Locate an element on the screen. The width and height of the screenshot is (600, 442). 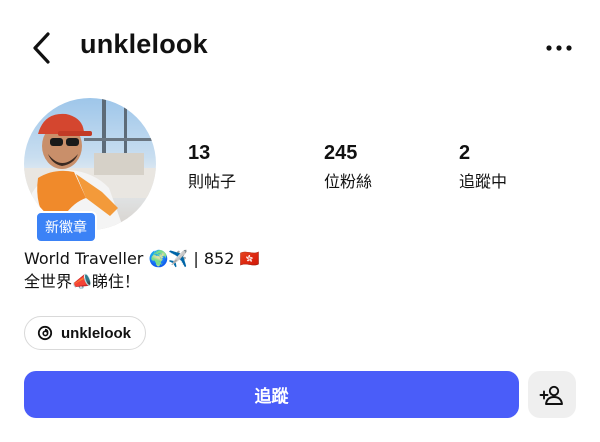
add-user-icon is located at coordinates (551, 395).